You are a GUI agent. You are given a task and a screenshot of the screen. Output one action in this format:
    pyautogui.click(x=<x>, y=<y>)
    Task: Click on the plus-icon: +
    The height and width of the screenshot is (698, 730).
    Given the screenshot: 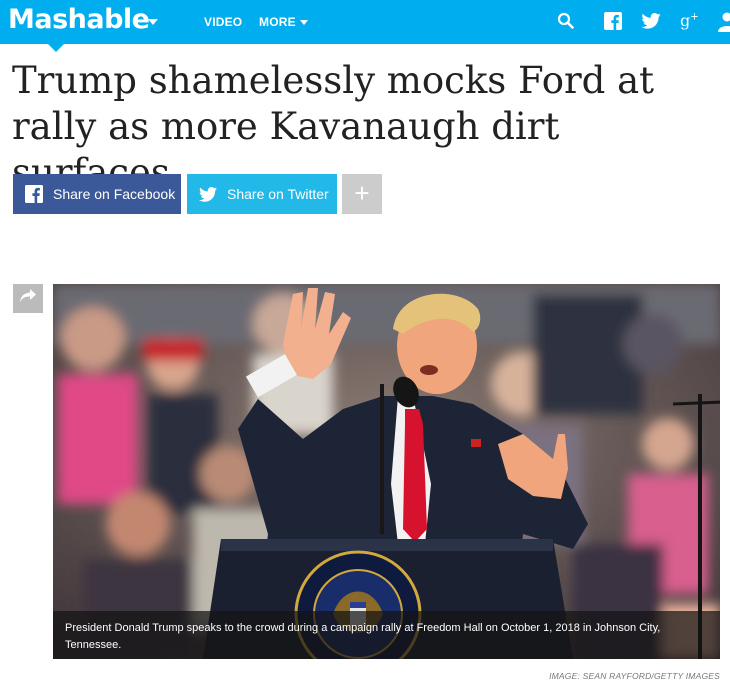 What is the action you would take?
    pyautogui.click(x=362, y=193)
    